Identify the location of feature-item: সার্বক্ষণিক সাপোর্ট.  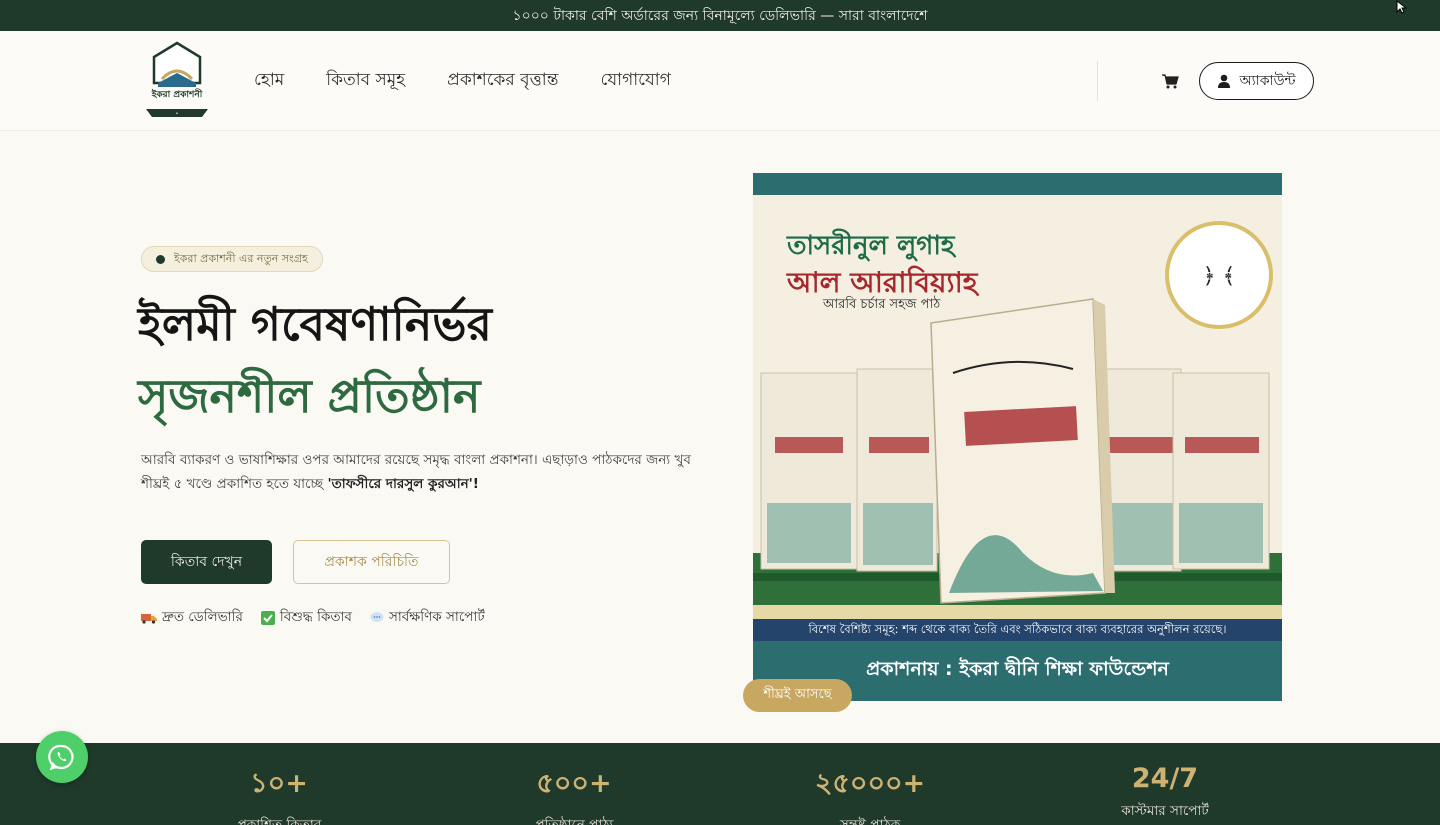
(427, 617).